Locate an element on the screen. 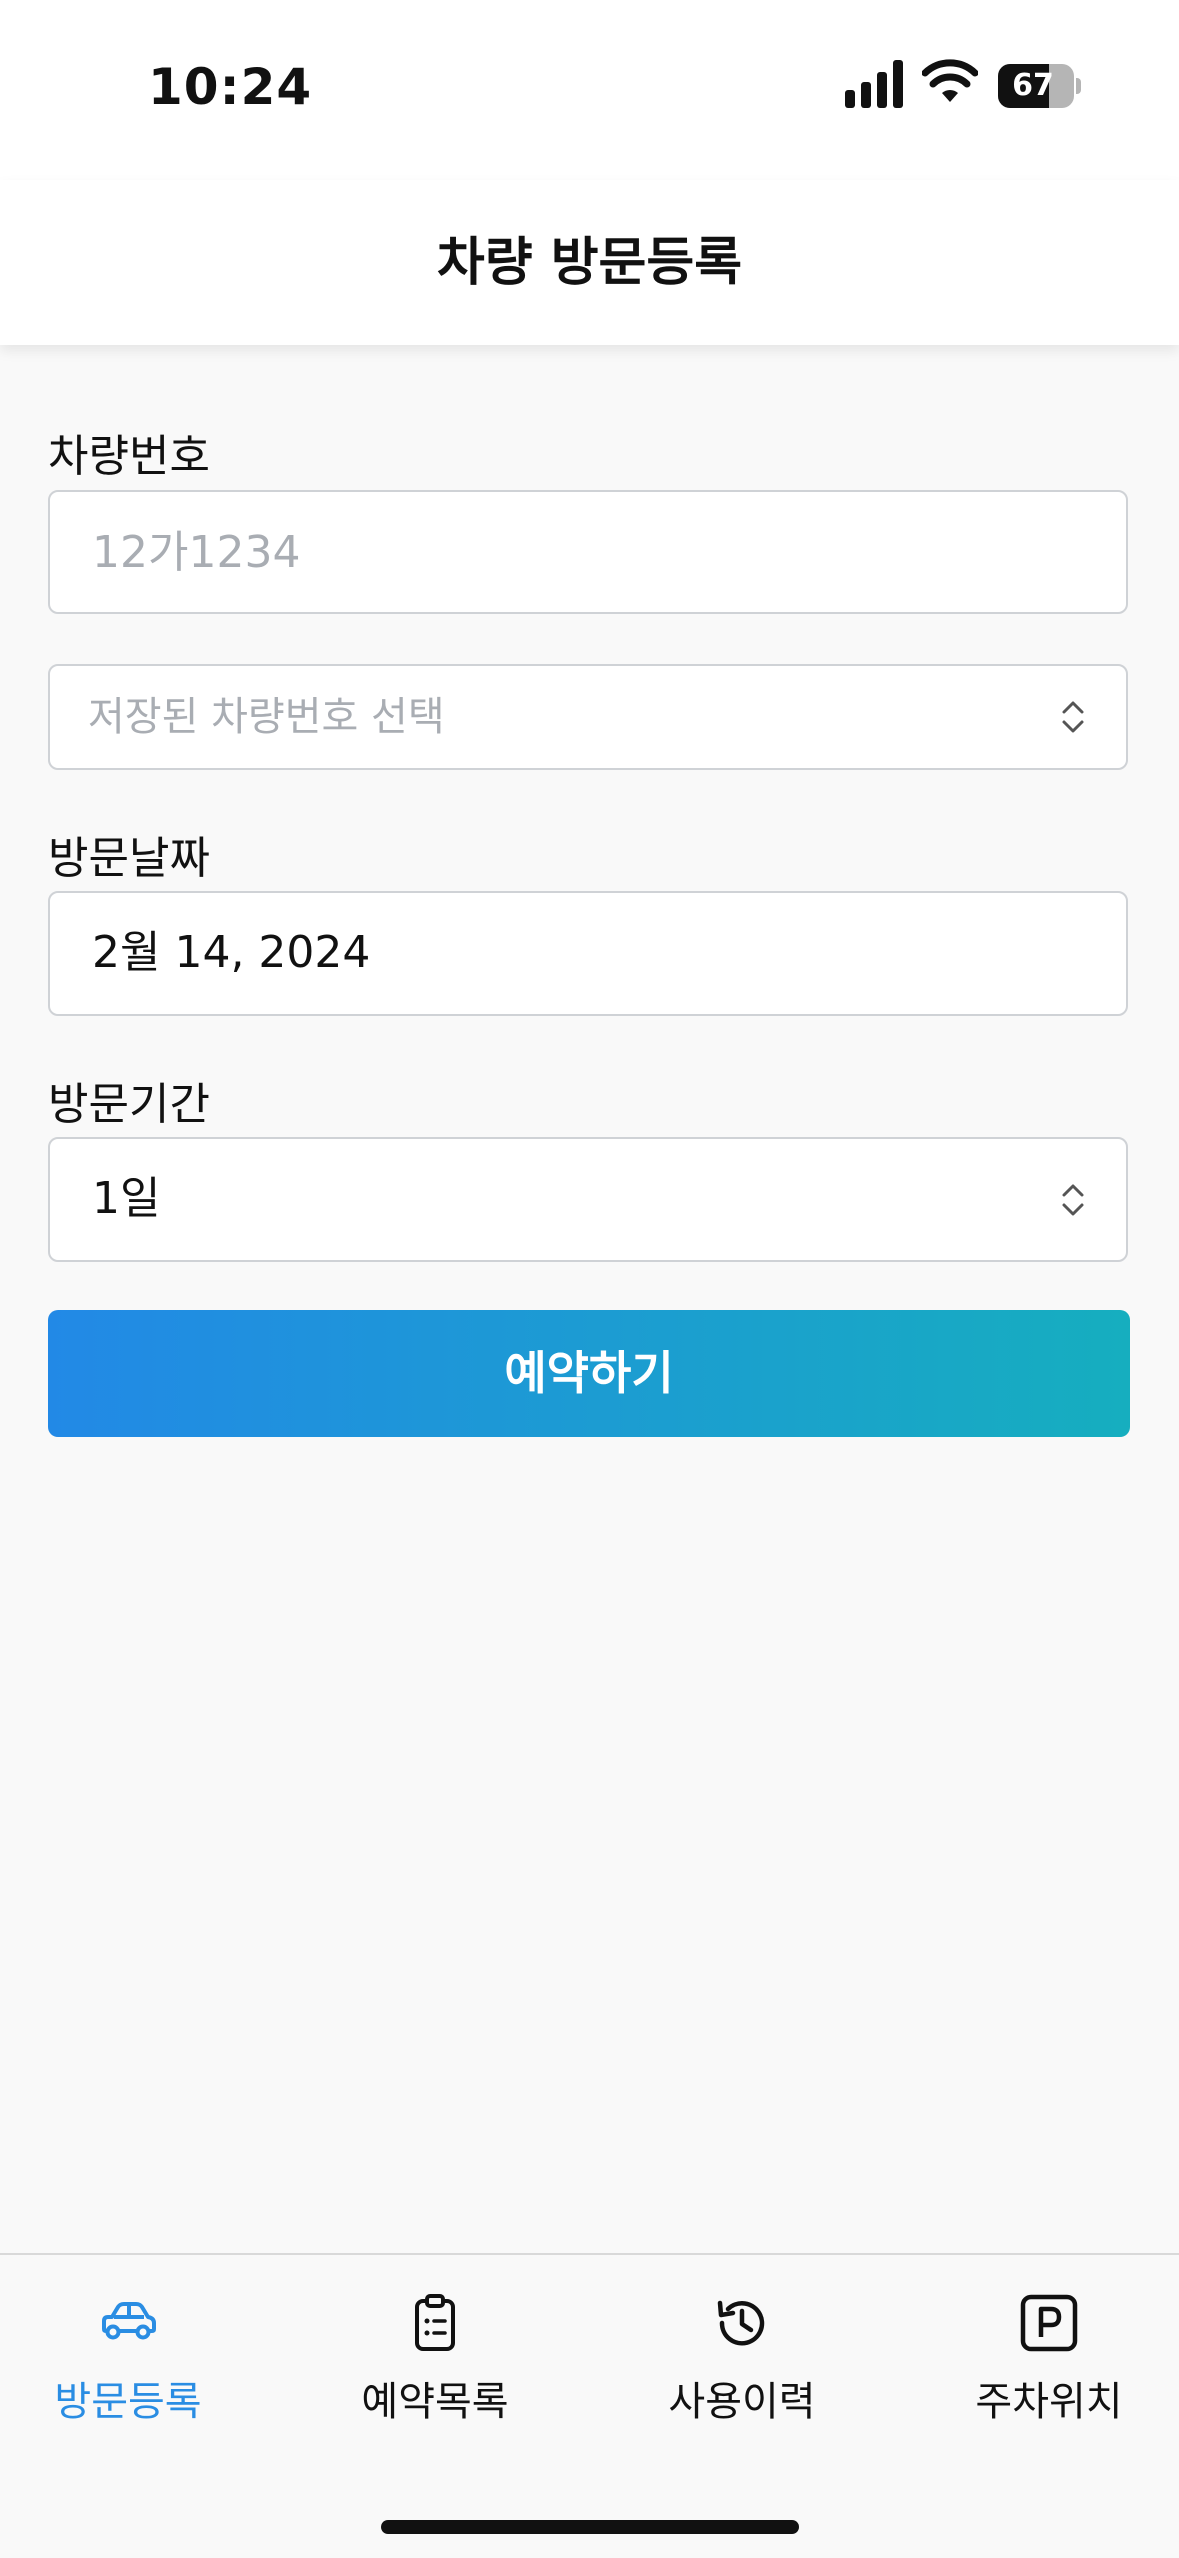  plate-number-label: 차량번호 is located at coordinates (129, 456).